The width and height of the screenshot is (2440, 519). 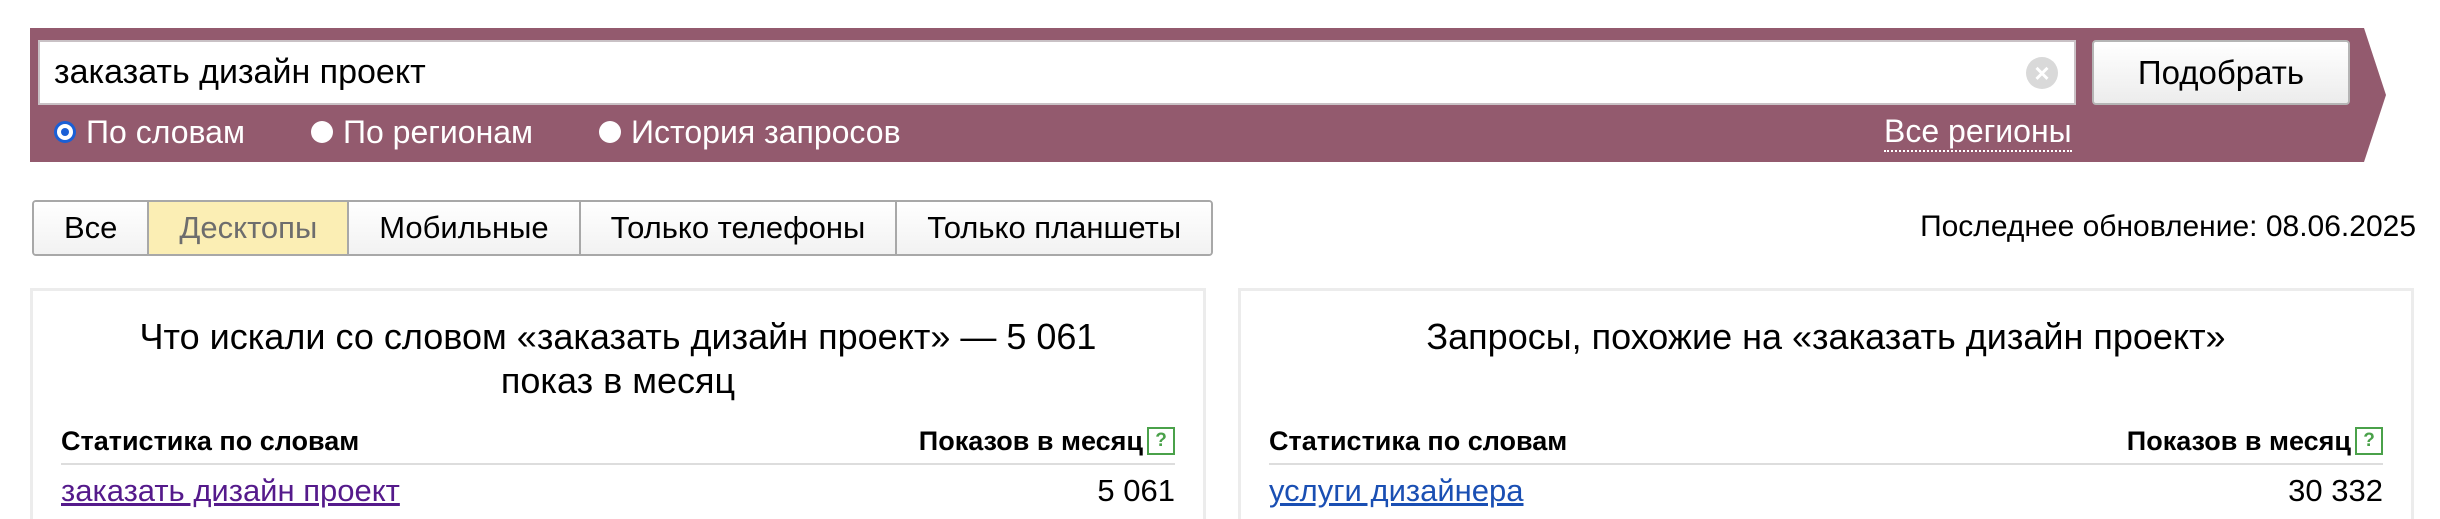 I want to click on tab-phones-only: Только телефоны, so click(x=739, y=228).